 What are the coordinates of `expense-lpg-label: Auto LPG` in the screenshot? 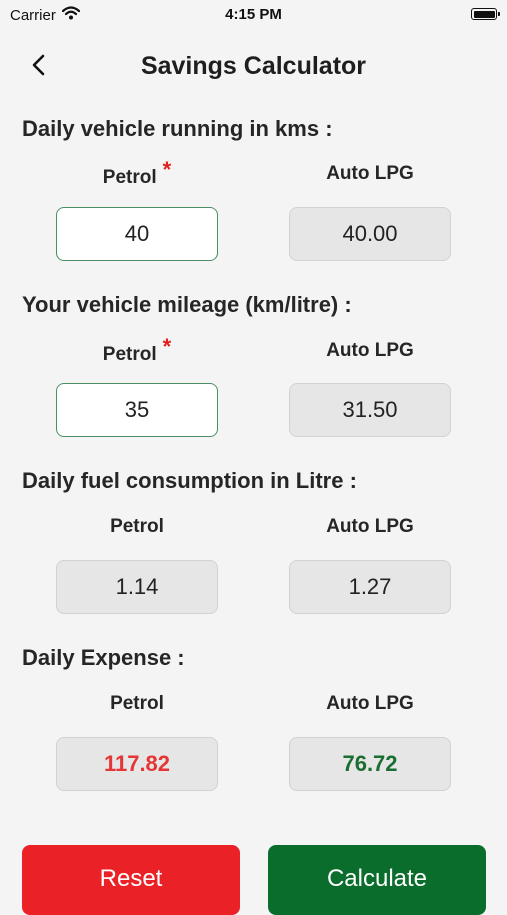 It's located at (370, 703).